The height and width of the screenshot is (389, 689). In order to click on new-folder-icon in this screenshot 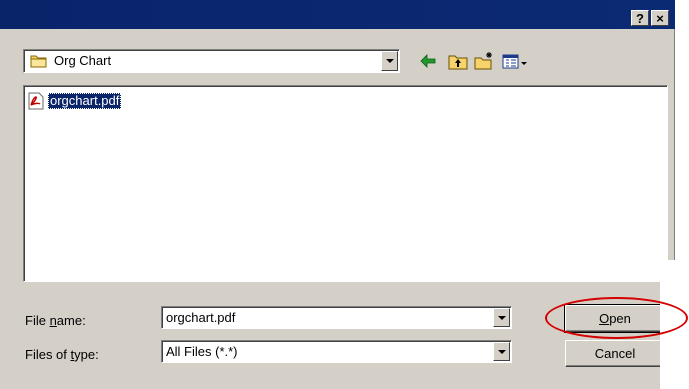, I will do `click(484, 61)`.